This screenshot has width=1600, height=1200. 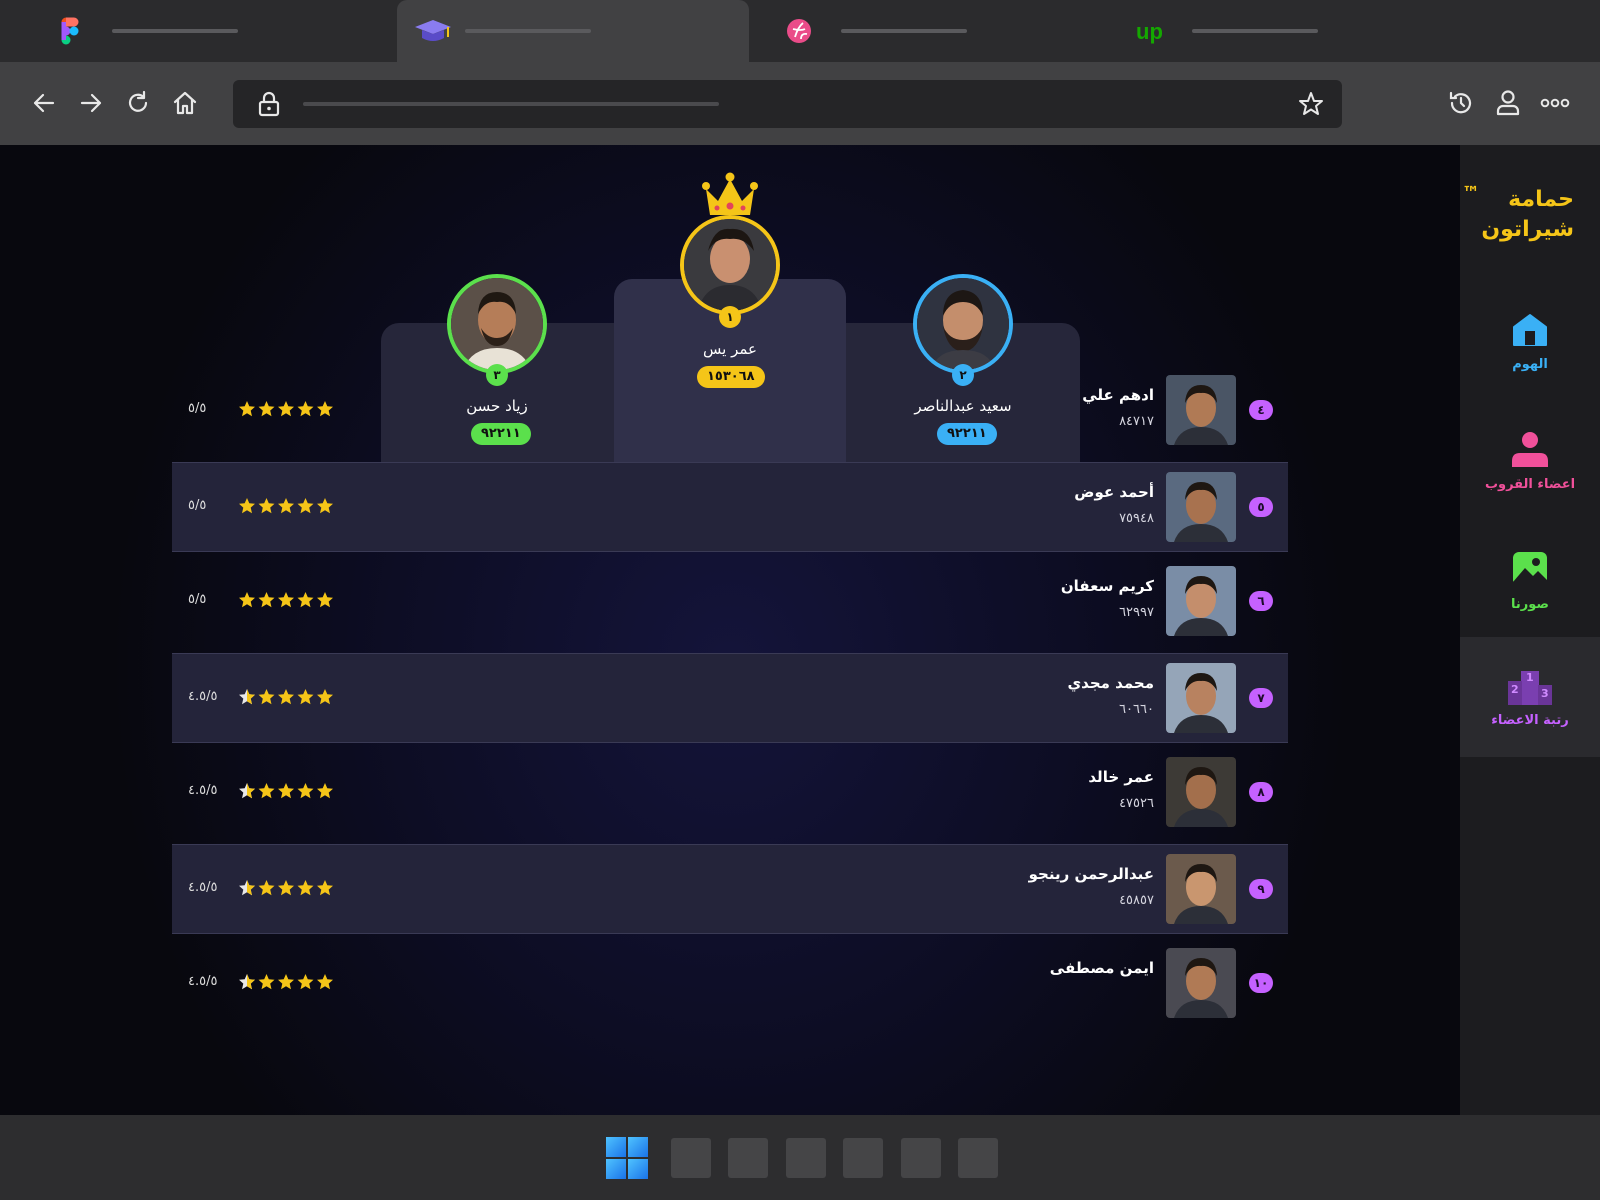 What do you see at coordinates (730, 888) in the screenshot?
I see `leaderboard-row: ٩ عبدالرحمن رينجو ٤٥٨٥٧ ٤.٥/٥` at bounding box center [730, 888].